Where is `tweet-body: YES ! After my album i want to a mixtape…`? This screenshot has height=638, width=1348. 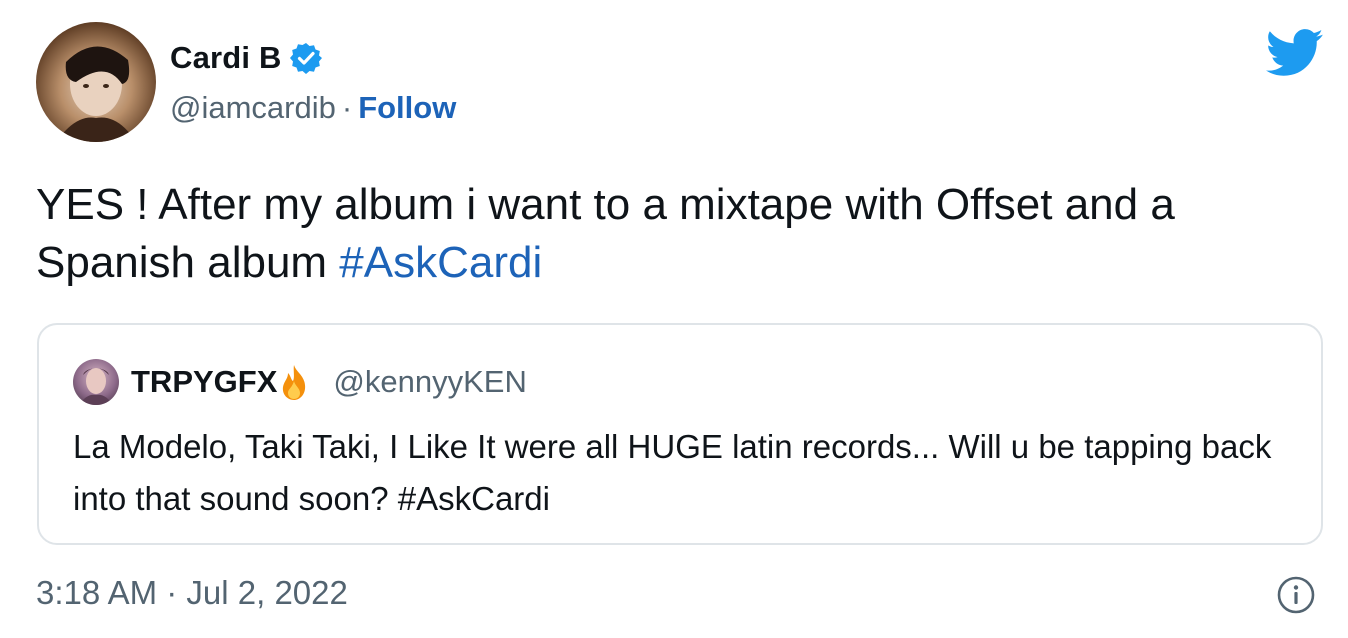 tweet-body: YES ! After my album i want to a mixtape… is located at coordinates (605, 233).